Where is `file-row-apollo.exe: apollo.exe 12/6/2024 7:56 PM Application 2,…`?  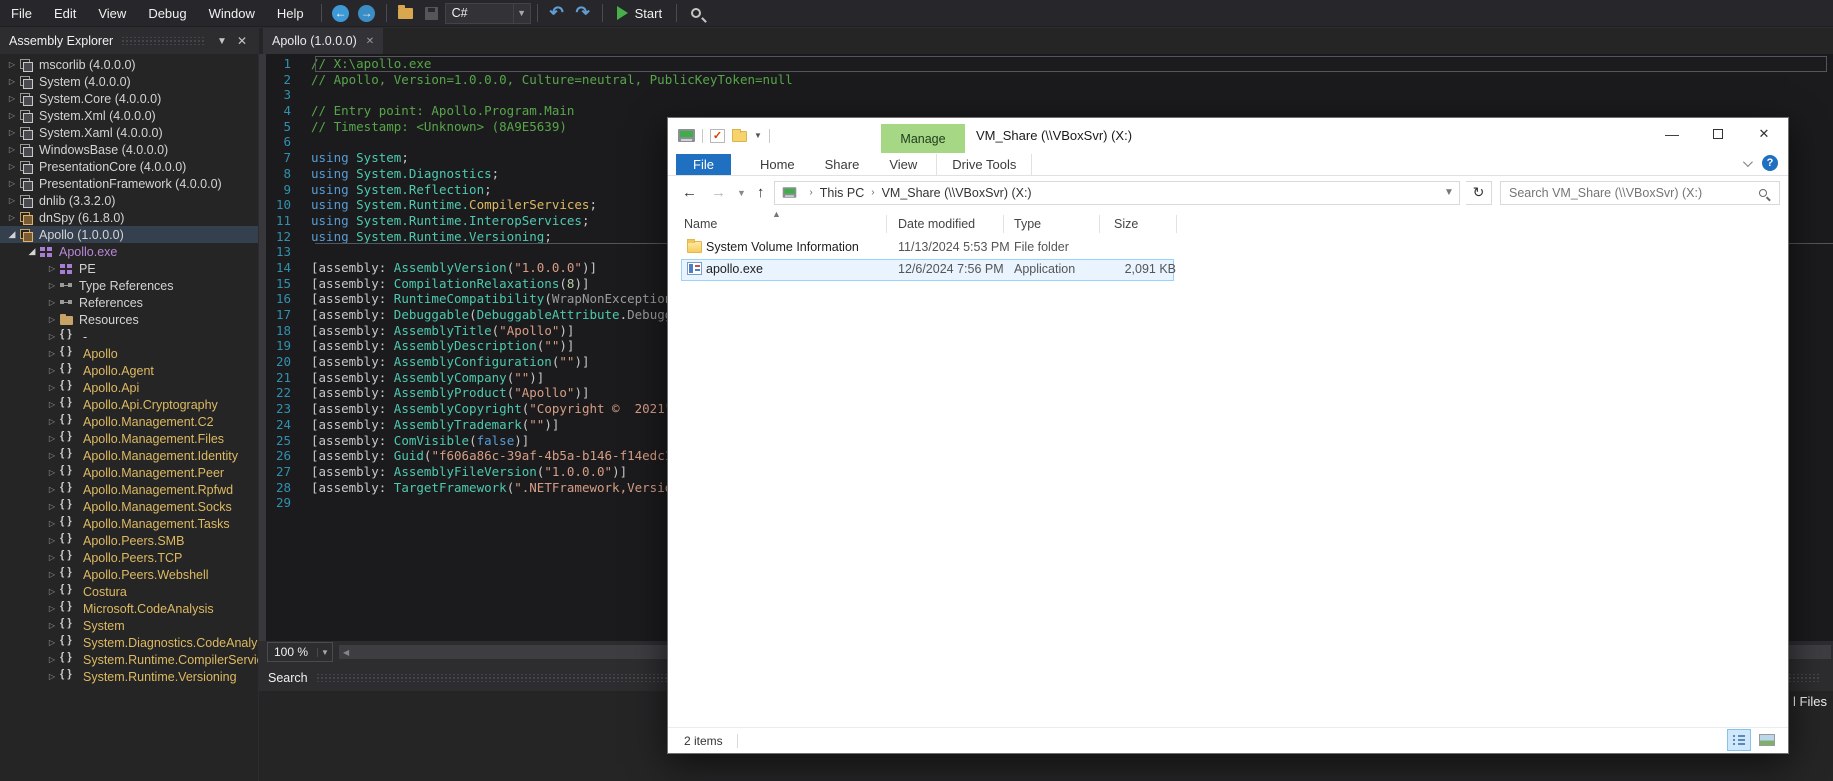
file-row-apollo.exe: apollo.exe 12/6/2024 7:56 PM Application 2,… is located at coordinates (1228, 270).